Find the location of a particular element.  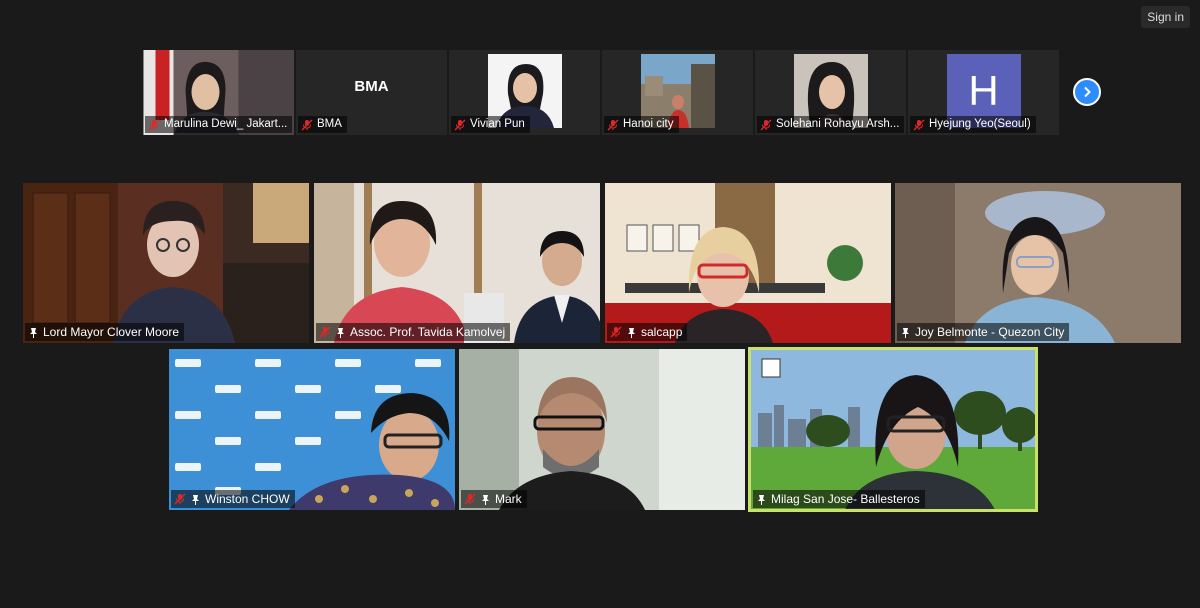

video-tile: Assoc. Prof. Tavida Kamolvej is located at coordinates (457, 263).